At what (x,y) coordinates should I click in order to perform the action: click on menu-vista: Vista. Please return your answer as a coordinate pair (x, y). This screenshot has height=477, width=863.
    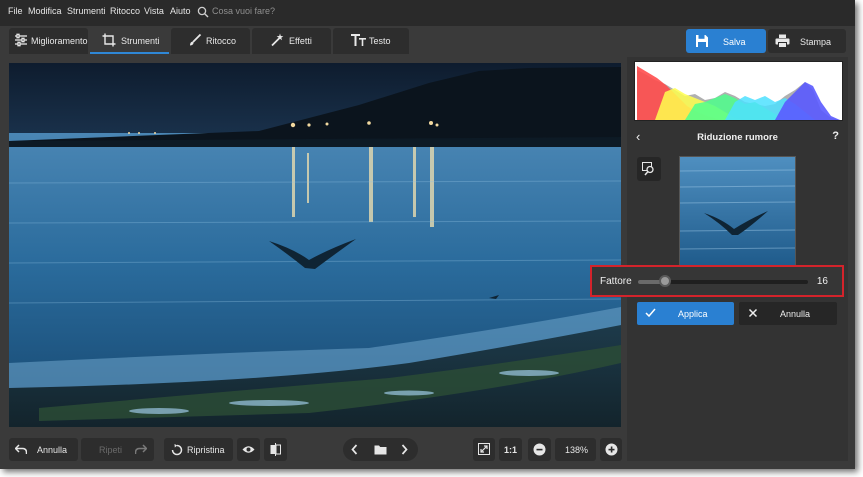
    Looking at the image, I should click on (154, 11).